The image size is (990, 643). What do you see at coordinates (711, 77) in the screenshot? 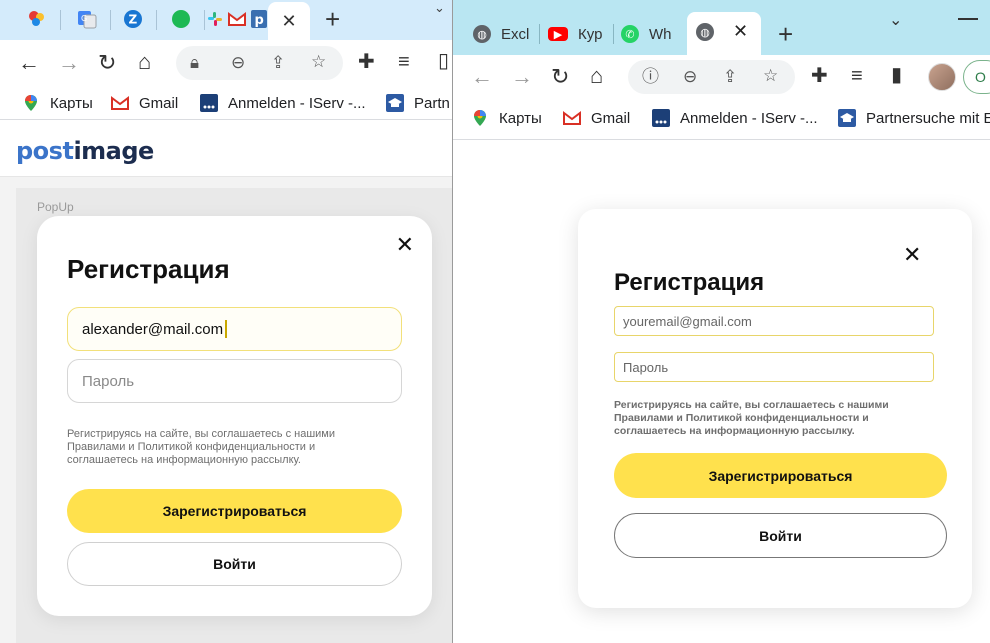
I see `right-omnibox: ⓘ ⊖ ⇪ ☆` at bounding box center [711, 77].